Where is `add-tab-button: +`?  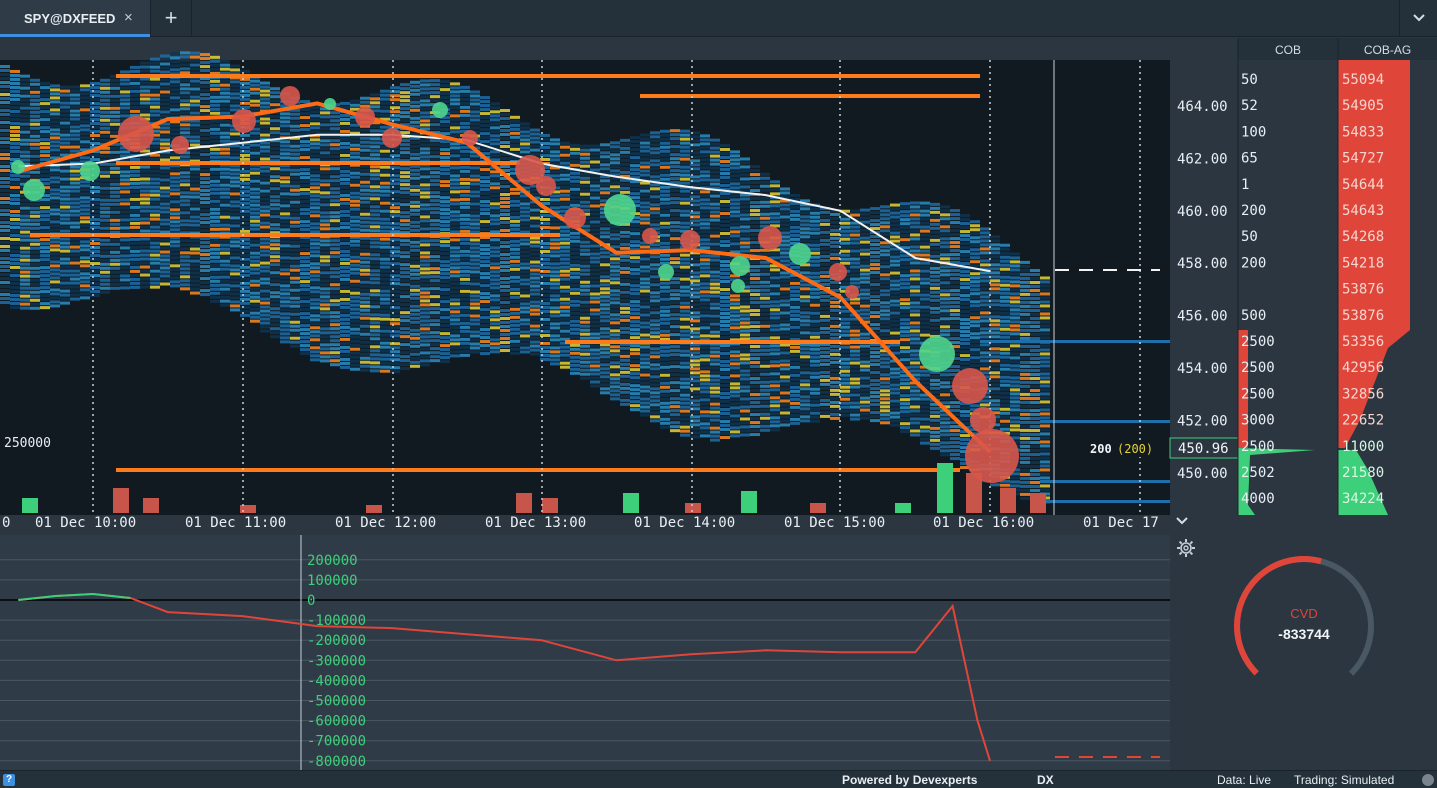 add-tab-button: + is located at coordinates (171, 18).